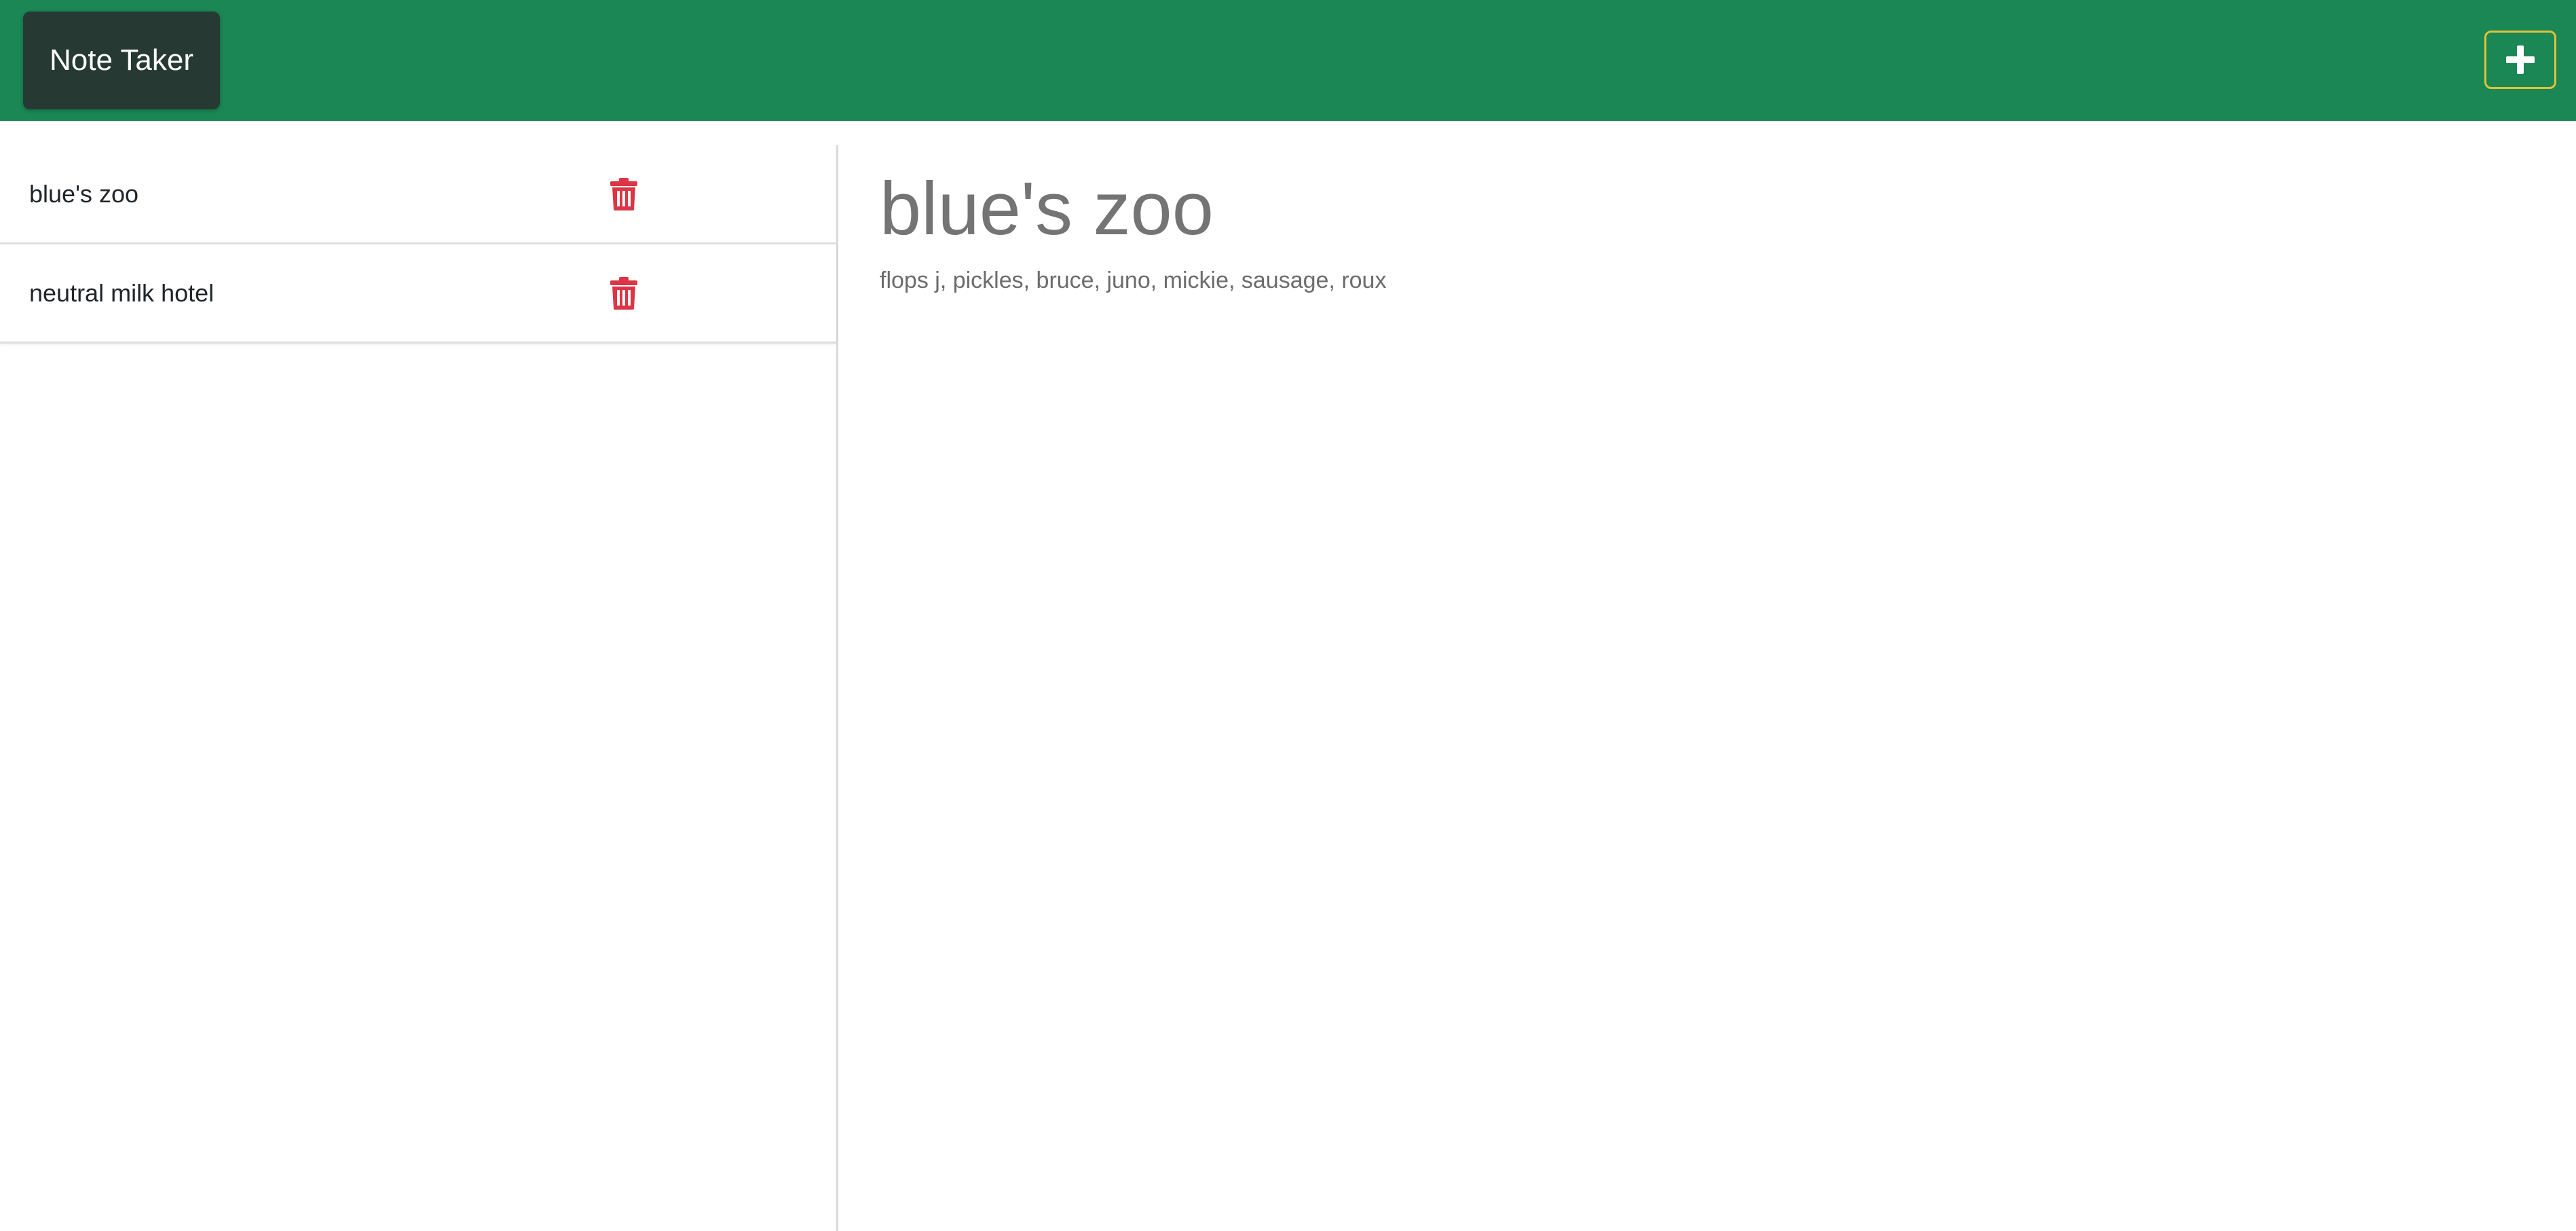 The height and width of the screenshot is (1231, 2576). Describe the element at coordinates (84, 193) in the screenshot. I see `note-list-title: blue's zoo` at that location.